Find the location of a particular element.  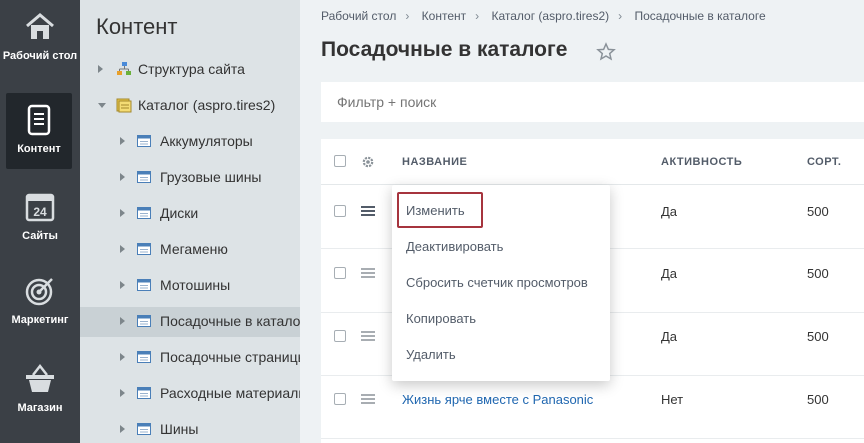

rail-item-marketing: Маркетинг is located at coordinates (40, 300).